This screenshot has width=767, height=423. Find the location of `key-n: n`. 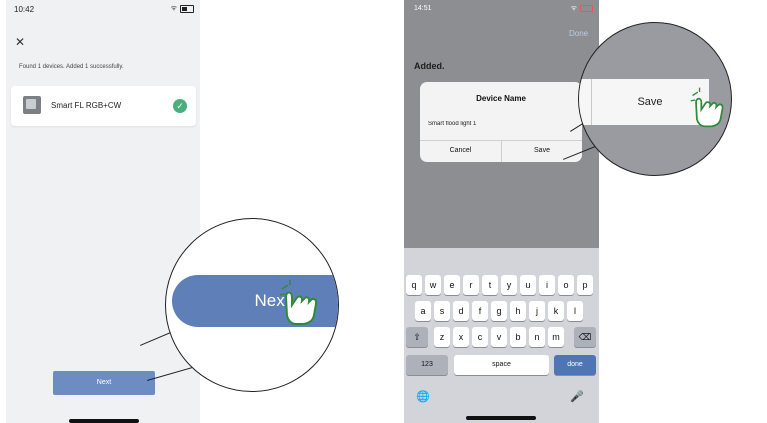

key-n: n is located at coordinates (537, 337).